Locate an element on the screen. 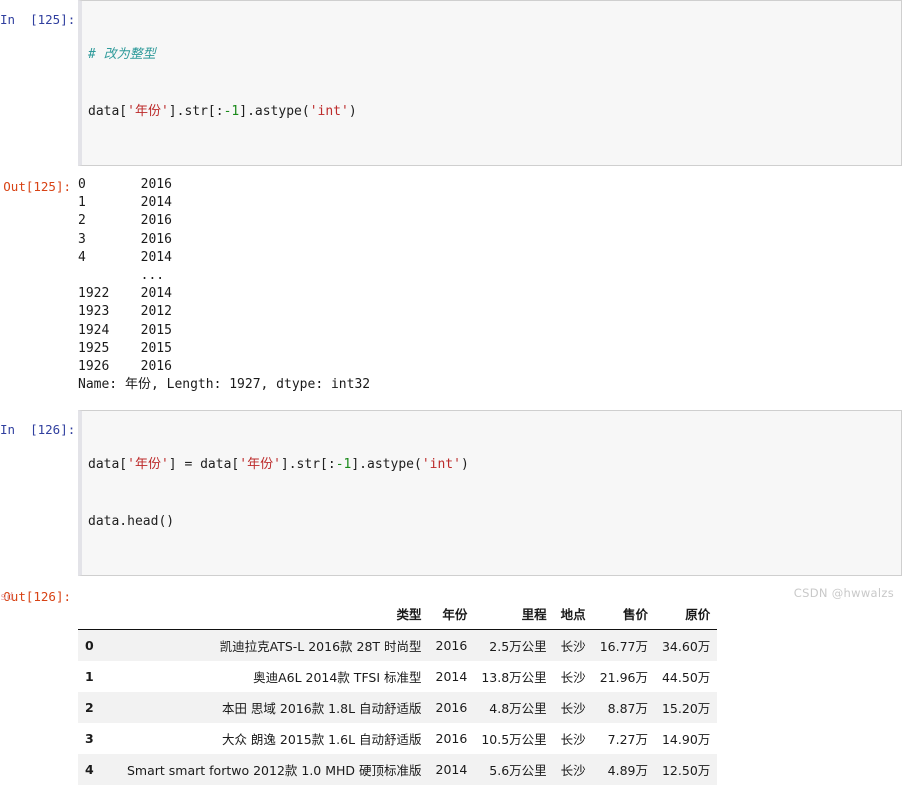 This screenshot has height=785, width=902. code-line: # 改为整型 is located at coordinates (492, 54).